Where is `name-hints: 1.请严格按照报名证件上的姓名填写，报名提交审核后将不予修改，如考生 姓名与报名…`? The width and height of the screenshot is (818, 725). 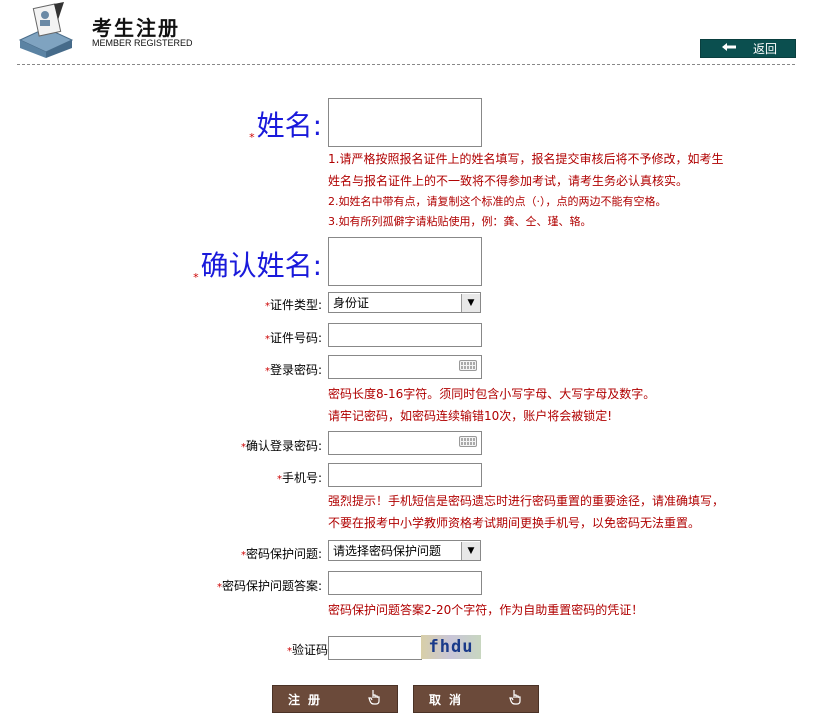 name-hints: 1.请严格按照报名证件上的姓名填写，报名提交审核后将不予修改，如考生 姓名与报名… is located at coordinates (525, 190).